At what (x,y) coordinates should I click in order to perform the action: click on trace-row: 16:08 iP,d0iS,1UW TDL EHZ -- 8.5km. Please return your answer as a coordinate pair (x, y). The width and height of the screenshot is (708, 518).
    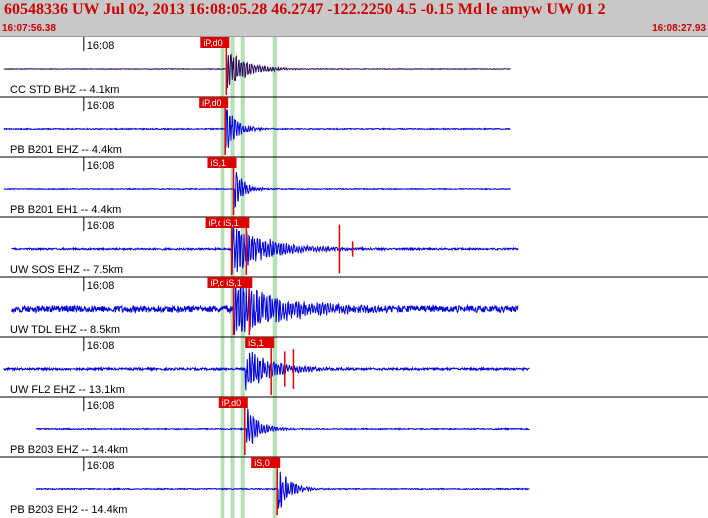
    Looking at the image, I should click on (354, 306).